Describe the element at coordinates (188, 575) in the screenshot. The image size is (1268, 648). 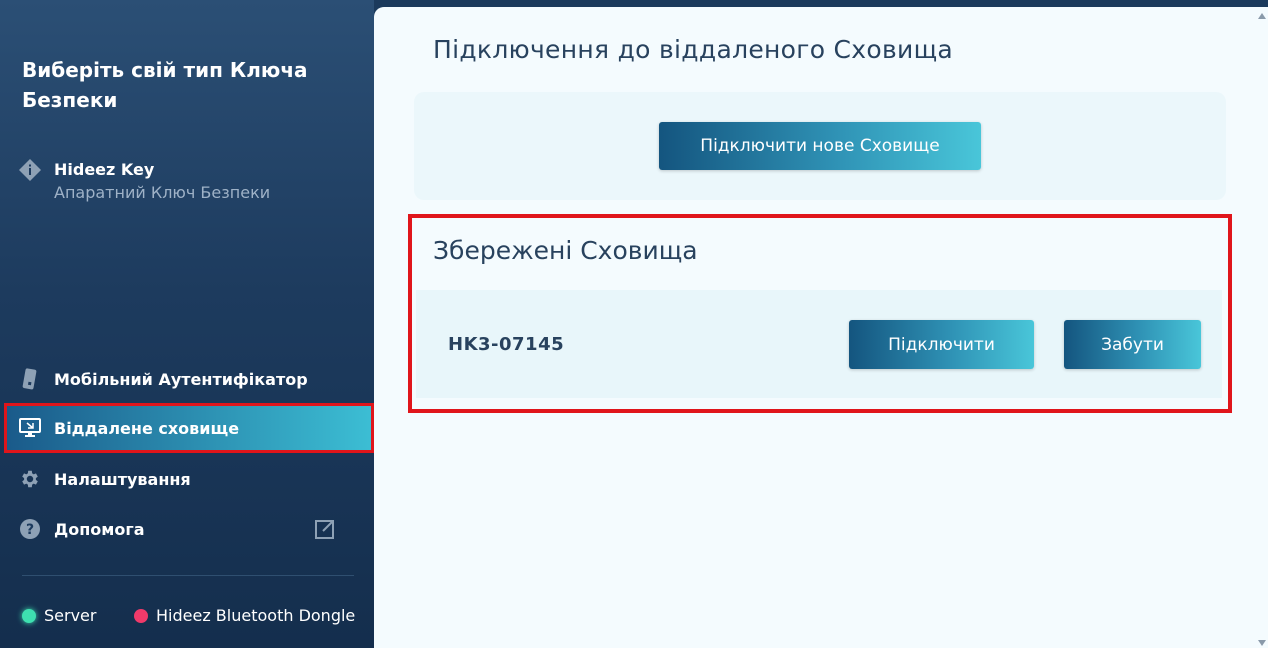
I see `sidebar-divider` at that location.